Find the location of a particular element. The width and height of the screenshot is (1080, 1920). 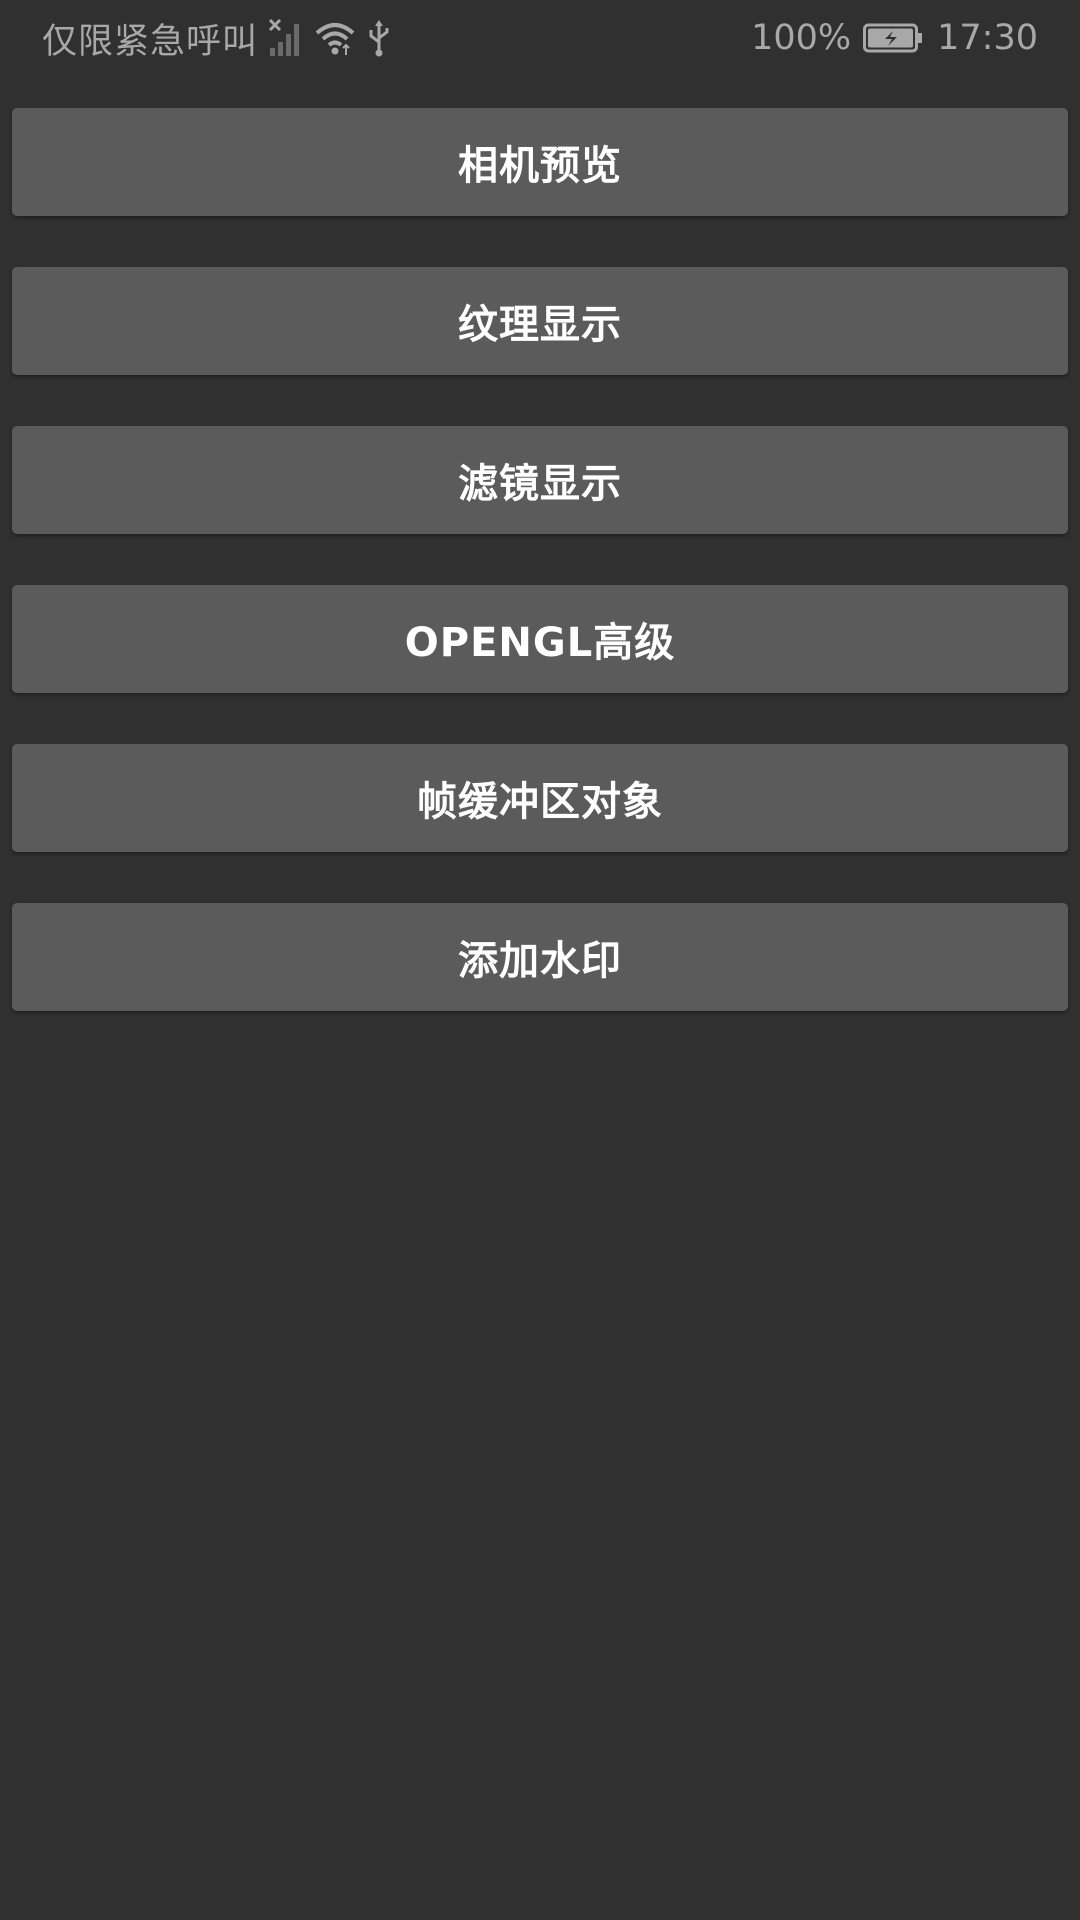

battery-charging-icon is located at coordinates (893, 38).